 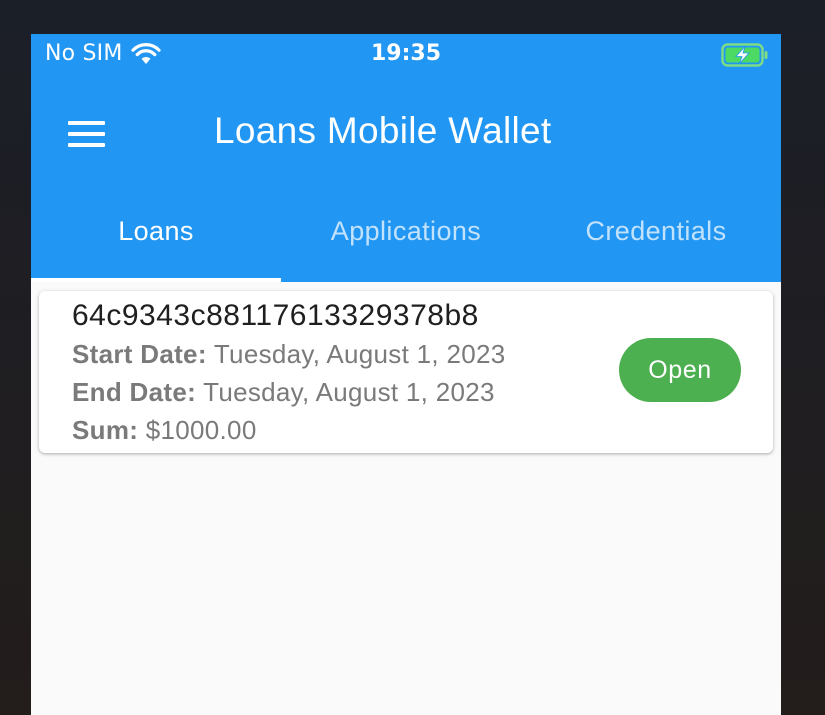 What do you see at coordinates (156, 231) in the screenshot?
I see `tab-label: Loans` at bounding box center [156, 231].